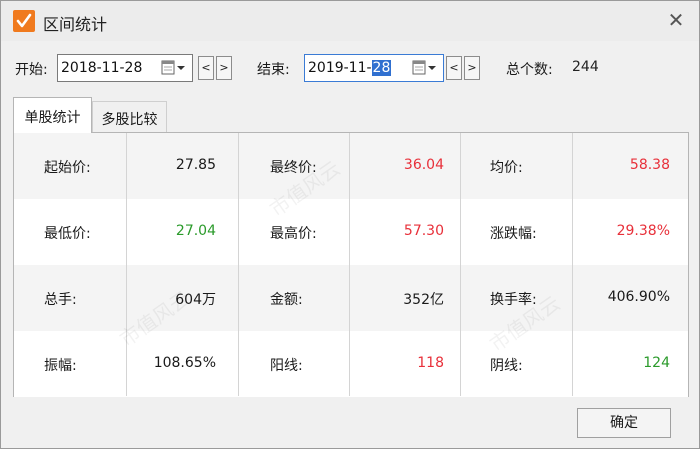 Image resolution: width=700 pixels, height=449 pixels. I want to click on start-prev-button: <, so click(206, 68).